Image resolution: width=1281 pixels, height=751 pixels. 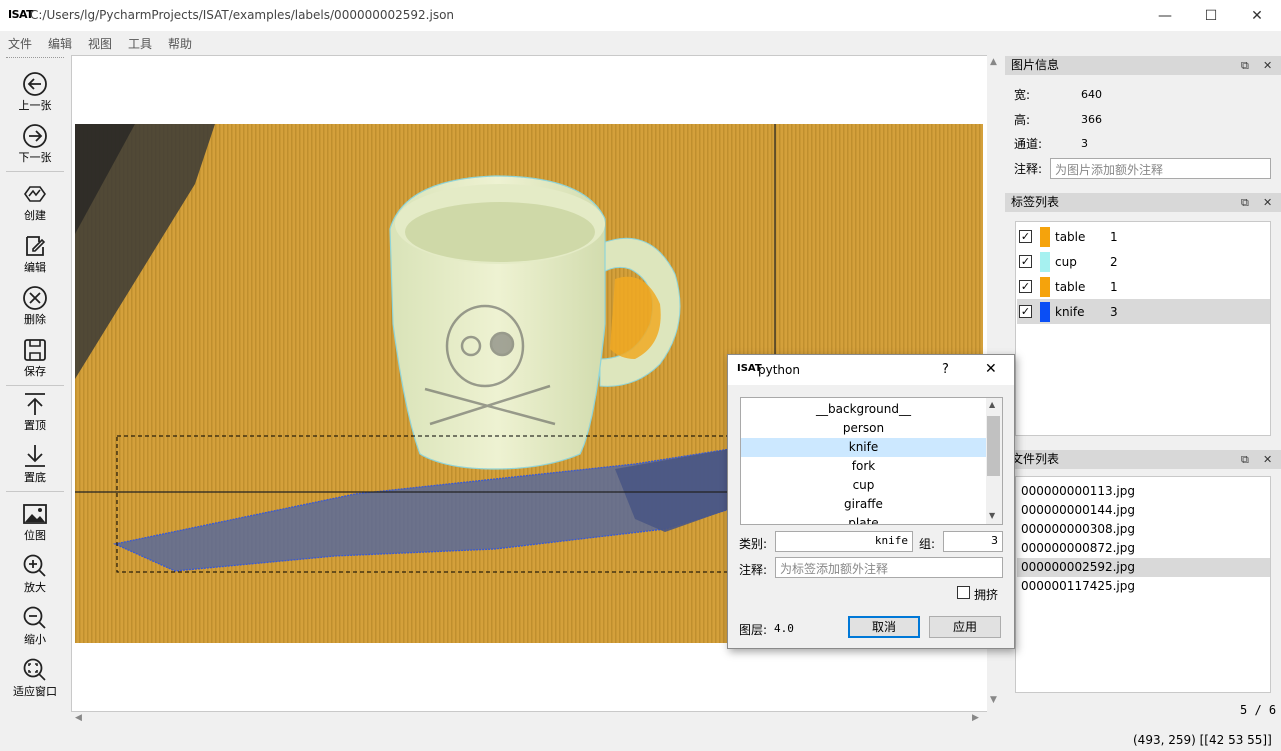 What do you see at coordinates (889, 567) in the screenshot?
I see `label-note-input: 为标签添加额外注释` at bounding box center [889, 567].